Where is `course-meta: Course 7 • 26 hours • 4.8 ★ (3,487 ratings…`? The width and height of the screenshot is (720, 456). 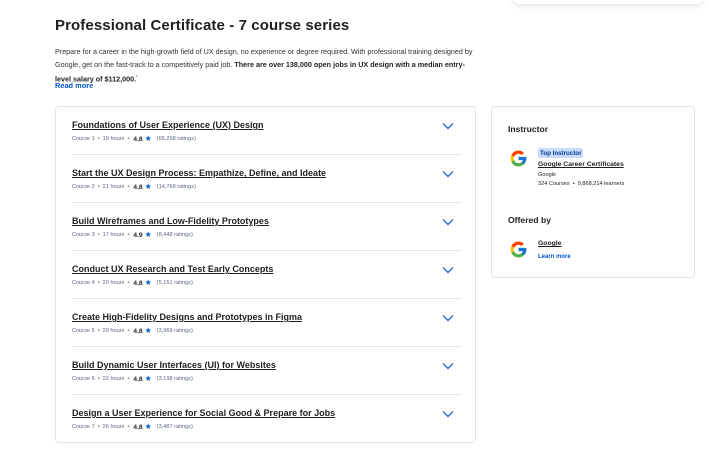 course-meta: Course 7 • 26 hours • 4.8 ★ (3,487 ratings… is located at coordinates (132, 426).